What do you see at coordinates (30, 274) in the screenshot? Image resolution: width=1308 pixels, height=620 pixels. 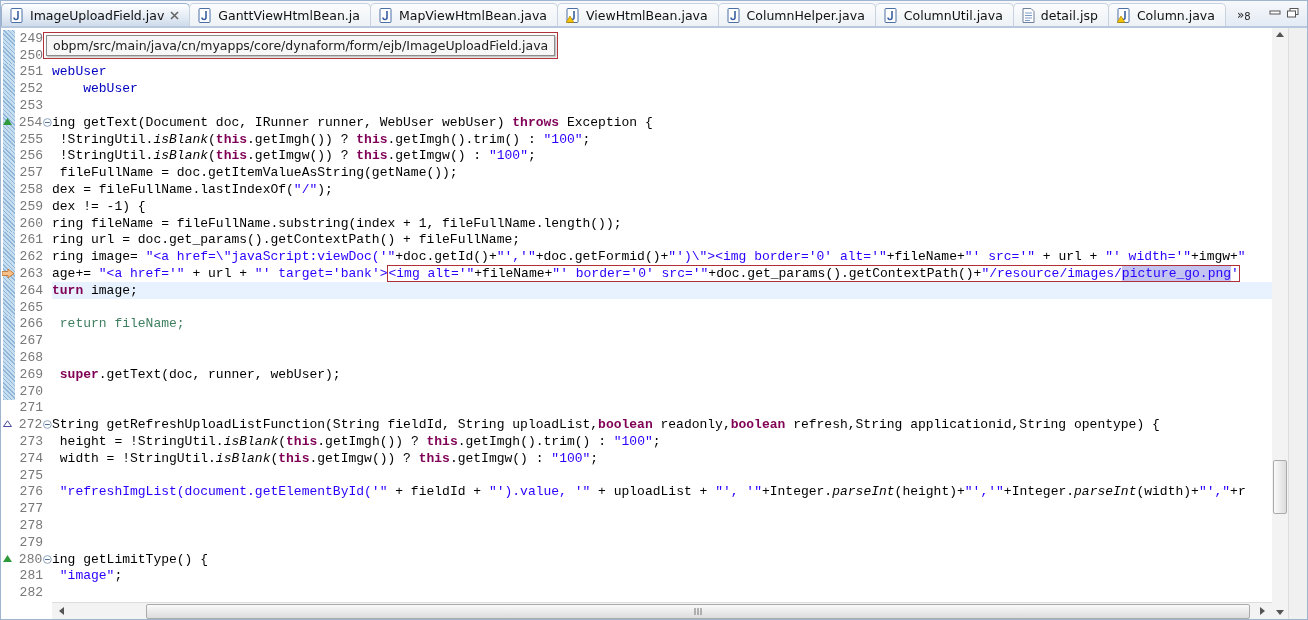 I see `line-number: 263` at bounding box center [30, 274].